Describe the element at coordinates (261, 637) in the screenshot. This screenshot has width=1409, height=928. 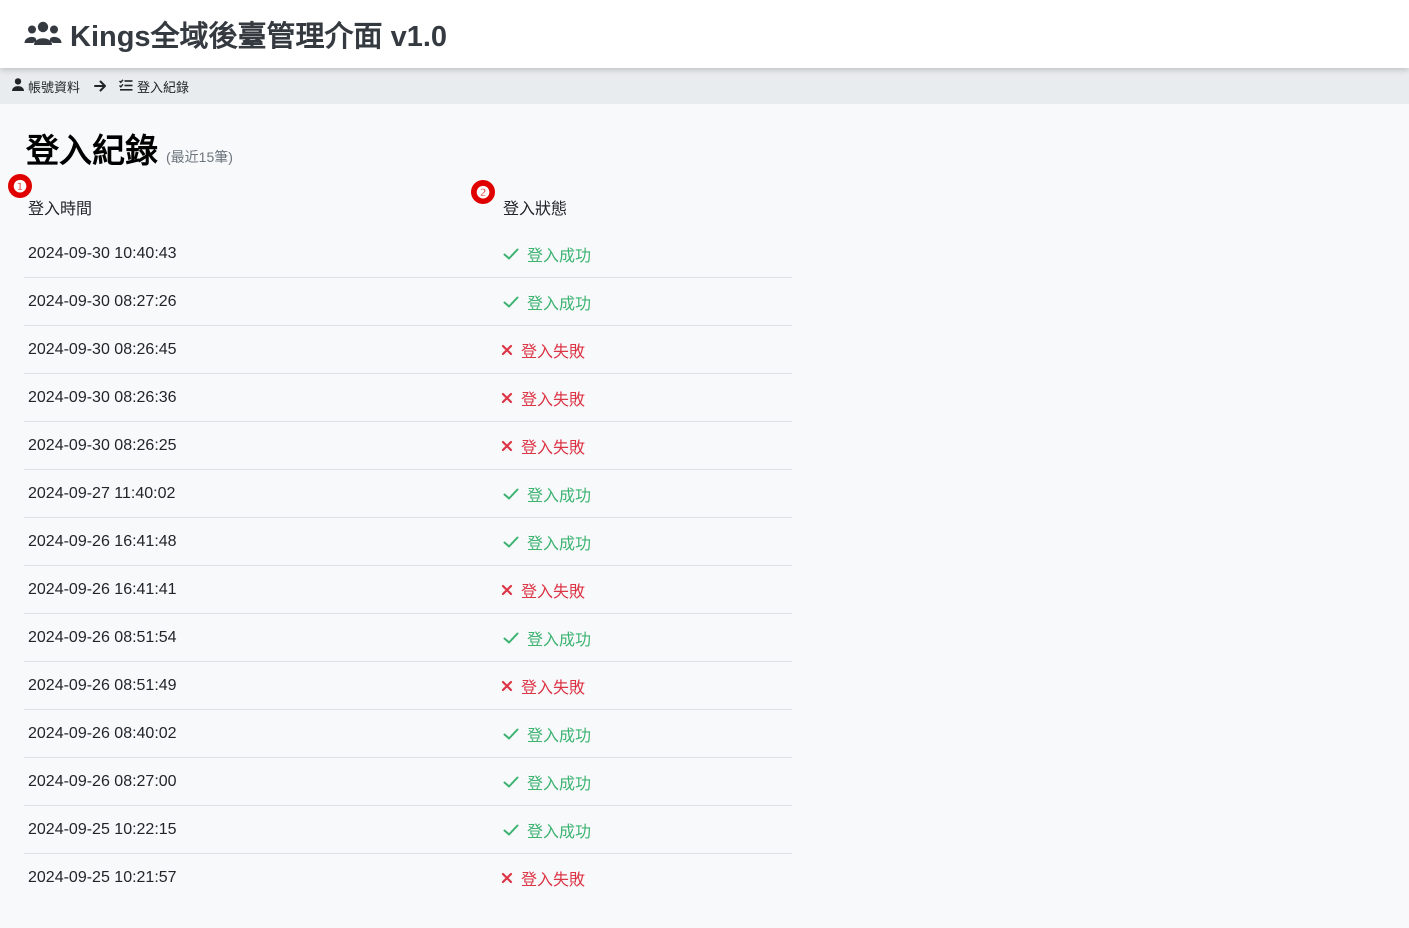
I see `login-time-cell: 2024-09-26 08:51:54` at that location.